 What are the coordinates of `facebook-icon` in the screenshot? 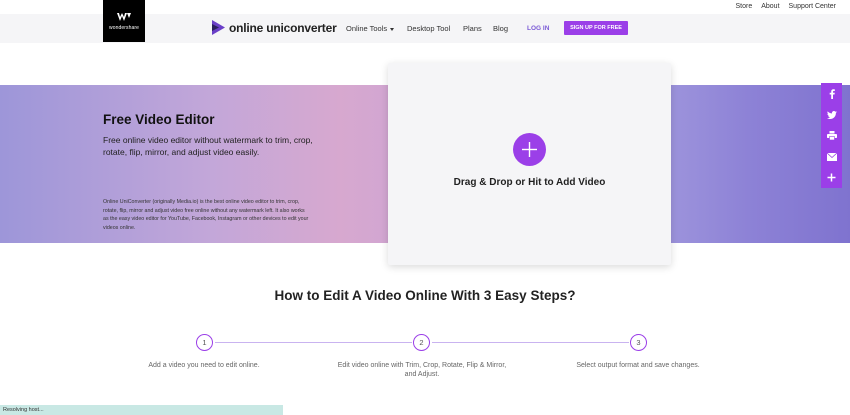 It's located at (832, 93).